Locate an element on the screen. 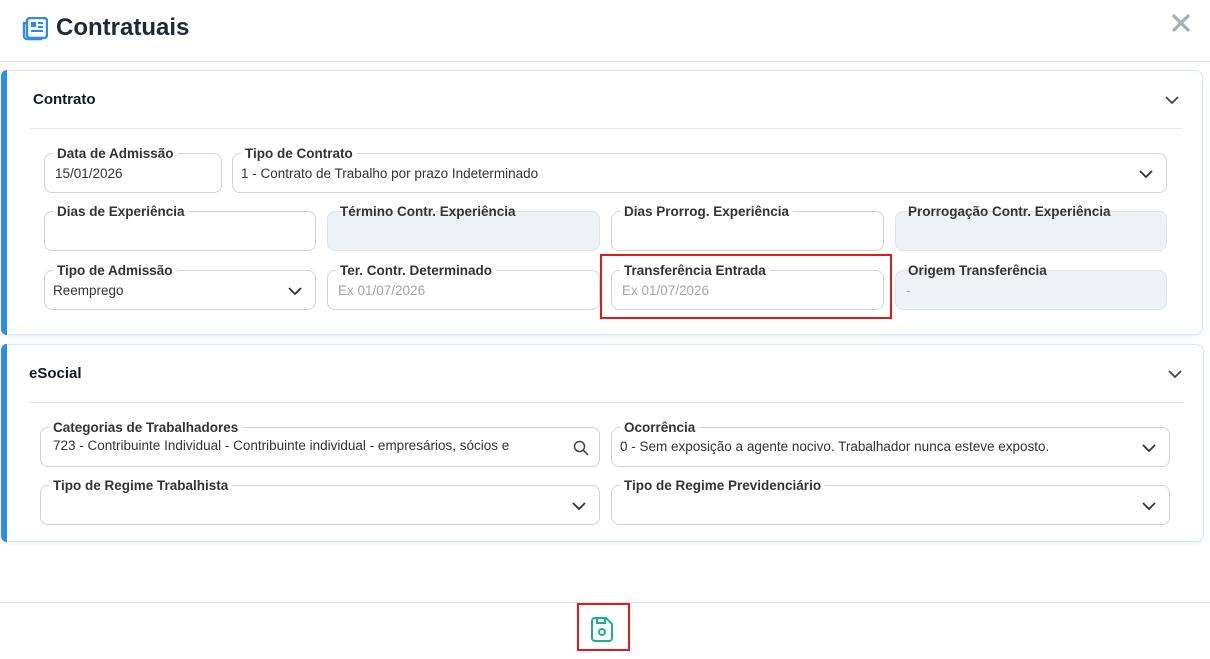 The image size is (1210, 659). ter-contr-determinado-field: Ter. Contr. Determinado Ex 01/07/2026 is located at coordinates (463, 286).